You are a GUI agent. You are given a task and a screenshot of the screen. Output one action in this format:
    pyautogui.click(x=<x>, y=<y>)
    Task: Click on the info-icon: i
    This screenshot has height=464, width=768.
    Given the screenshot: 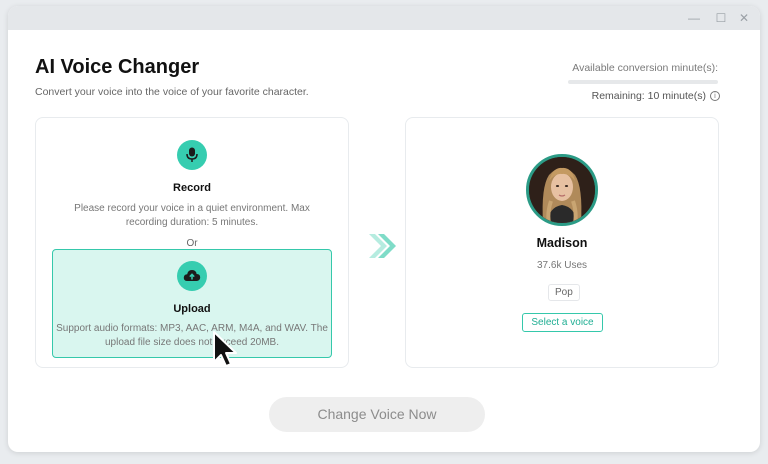 What is the action you would take?
    pyautogui.click(x=715, y=96)
    